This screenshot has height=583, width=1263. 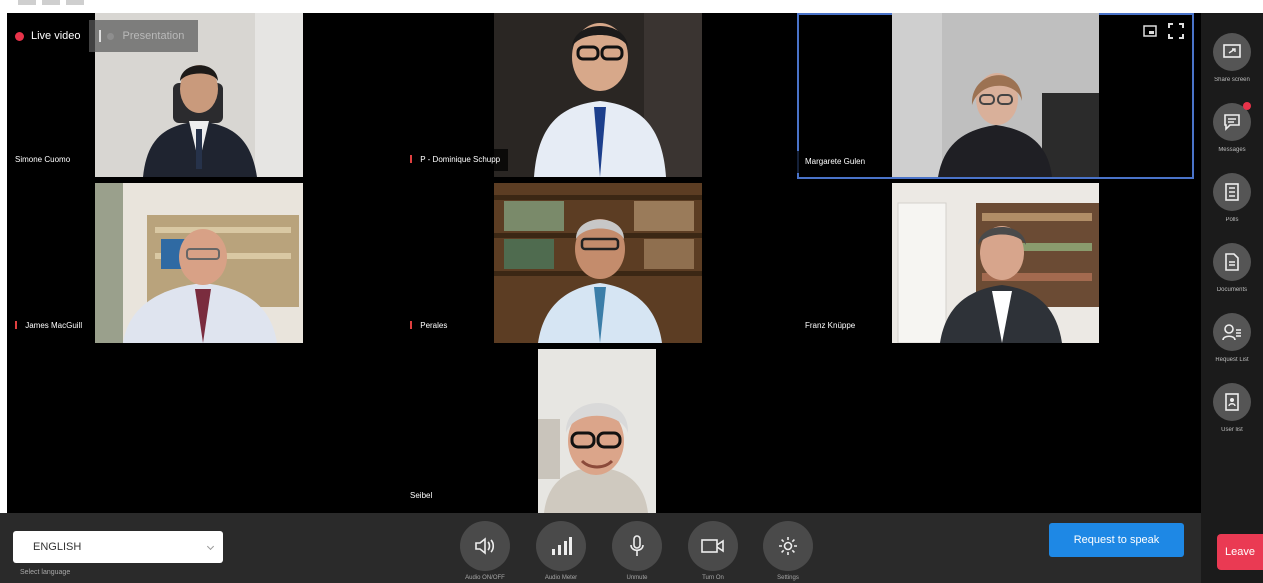 I want to click on request-list-button: Request List, so click(x=1232, y=338).